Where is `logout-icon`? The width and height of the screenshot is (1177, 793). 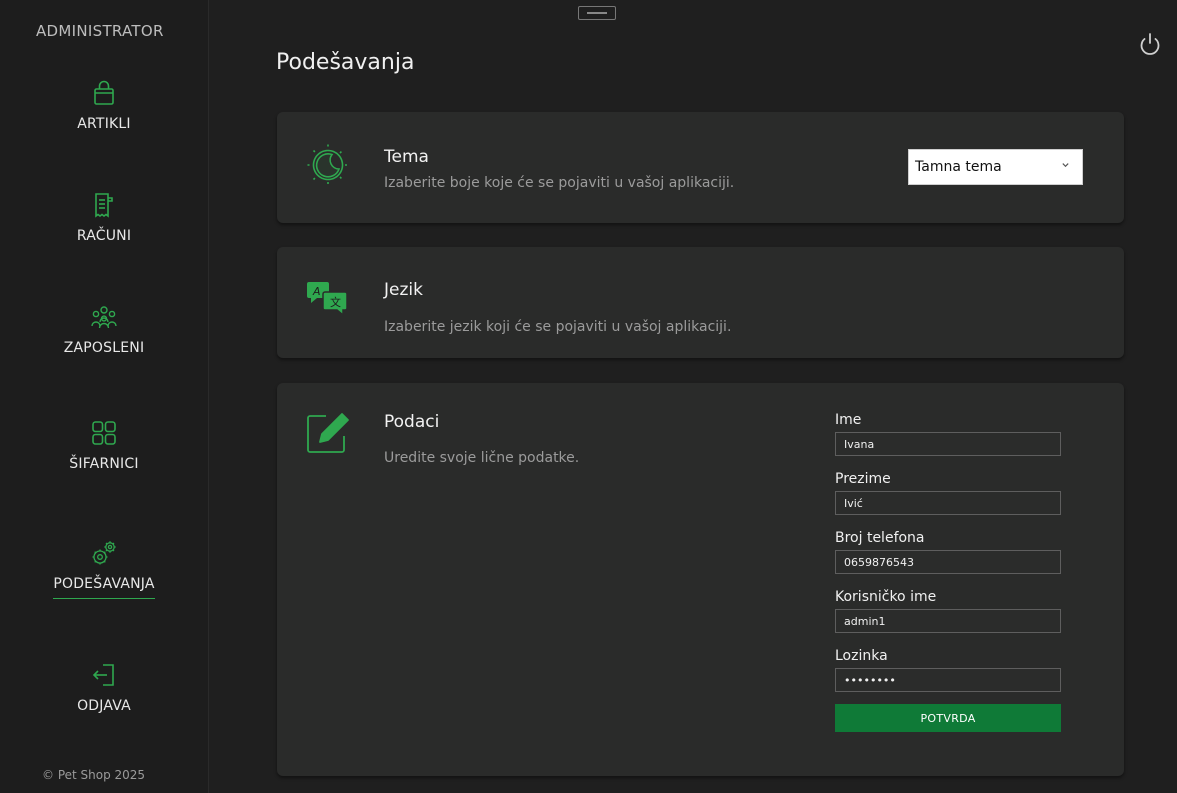 logout-icon is located at coordinates (103, 675).